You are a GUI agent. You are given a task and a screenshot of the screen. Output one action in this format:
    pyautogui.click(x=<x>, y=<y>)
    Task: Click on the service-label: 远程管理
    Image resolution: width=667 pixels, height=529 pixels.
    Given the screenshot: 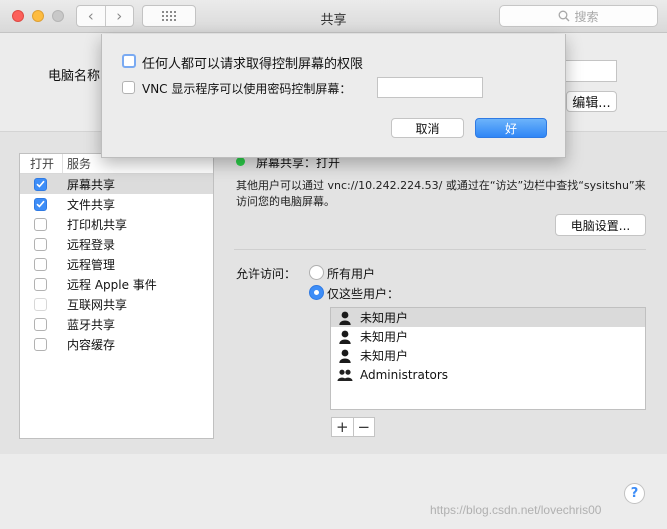 What is the action you would take?
    pyautogui.click(x=91, y=264)
    